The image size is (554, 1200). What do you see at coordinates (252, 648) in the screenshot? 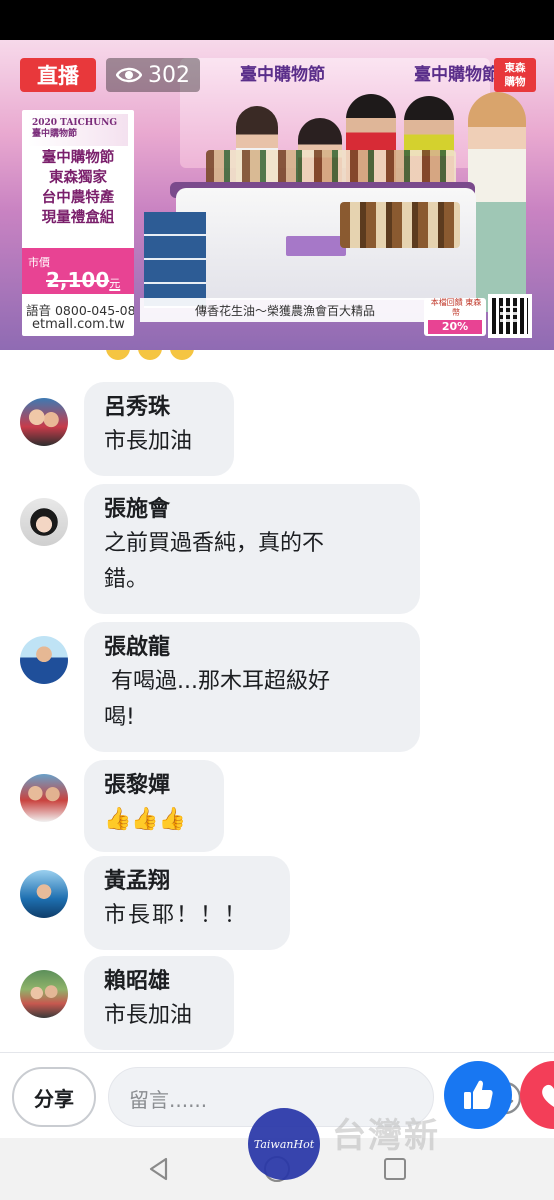
I see `comment-author: 張啟龍` at bounding box center [252, 648].